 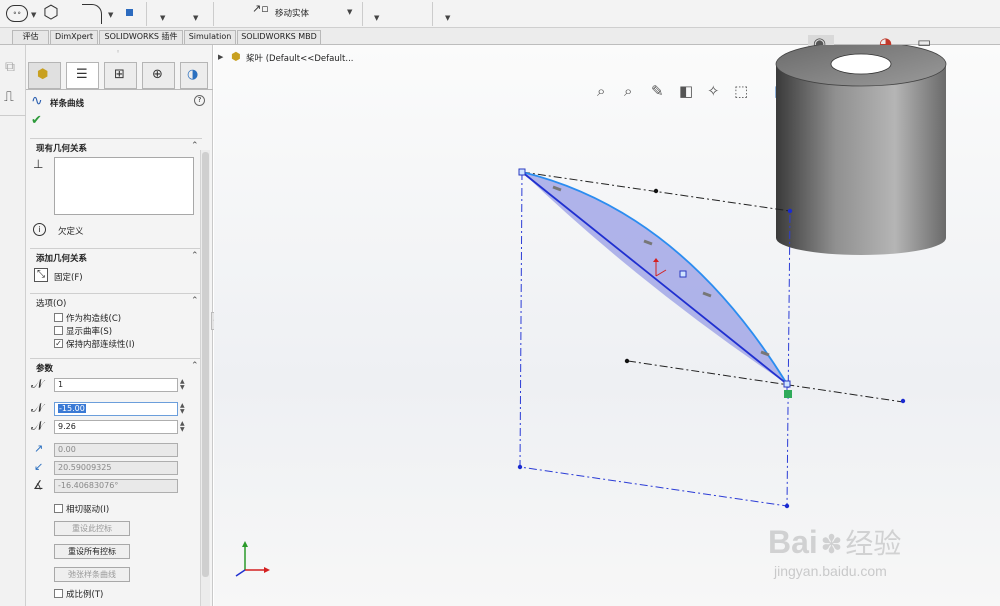 What do you see at coordinates (89, 332) in the screenshot?
I see `option-label: 显示曲率(S)` at bounding box center [89, 332].